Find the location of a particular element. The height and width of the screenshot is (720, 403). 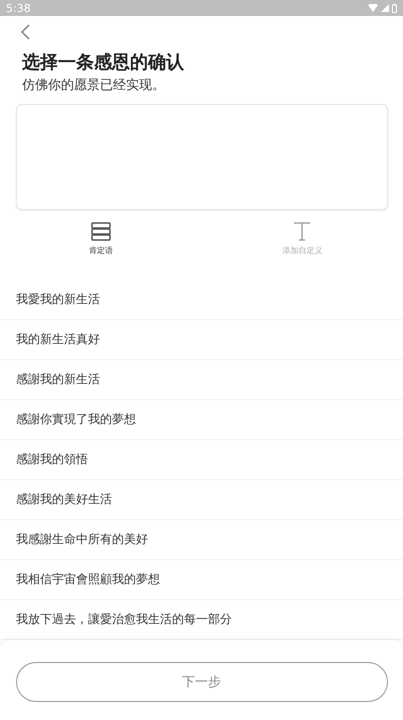

affirmation-item: 感謝你實現了我的夢想 is located at coordinates (201, 420).